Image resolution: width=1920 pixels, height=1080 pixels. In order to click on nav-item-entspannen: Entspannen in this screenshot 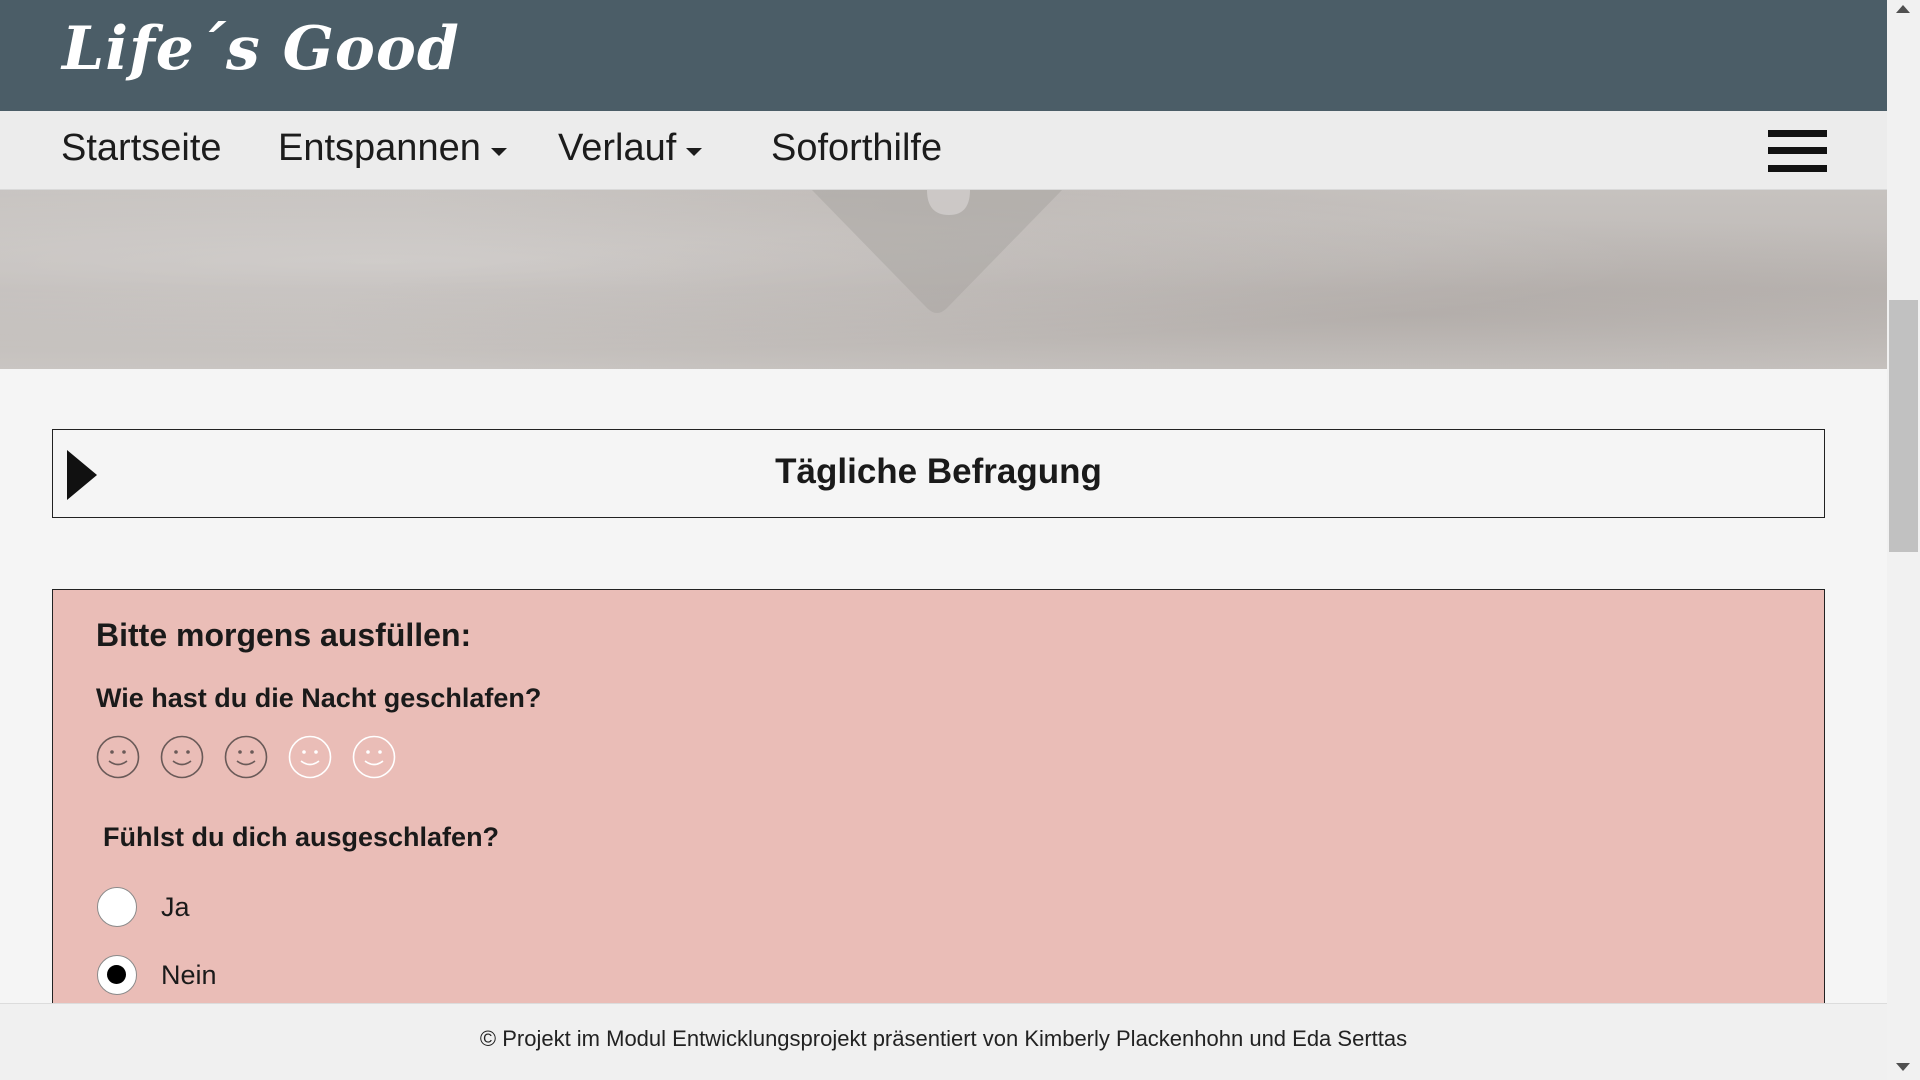, I will do `click(392, 148)`.